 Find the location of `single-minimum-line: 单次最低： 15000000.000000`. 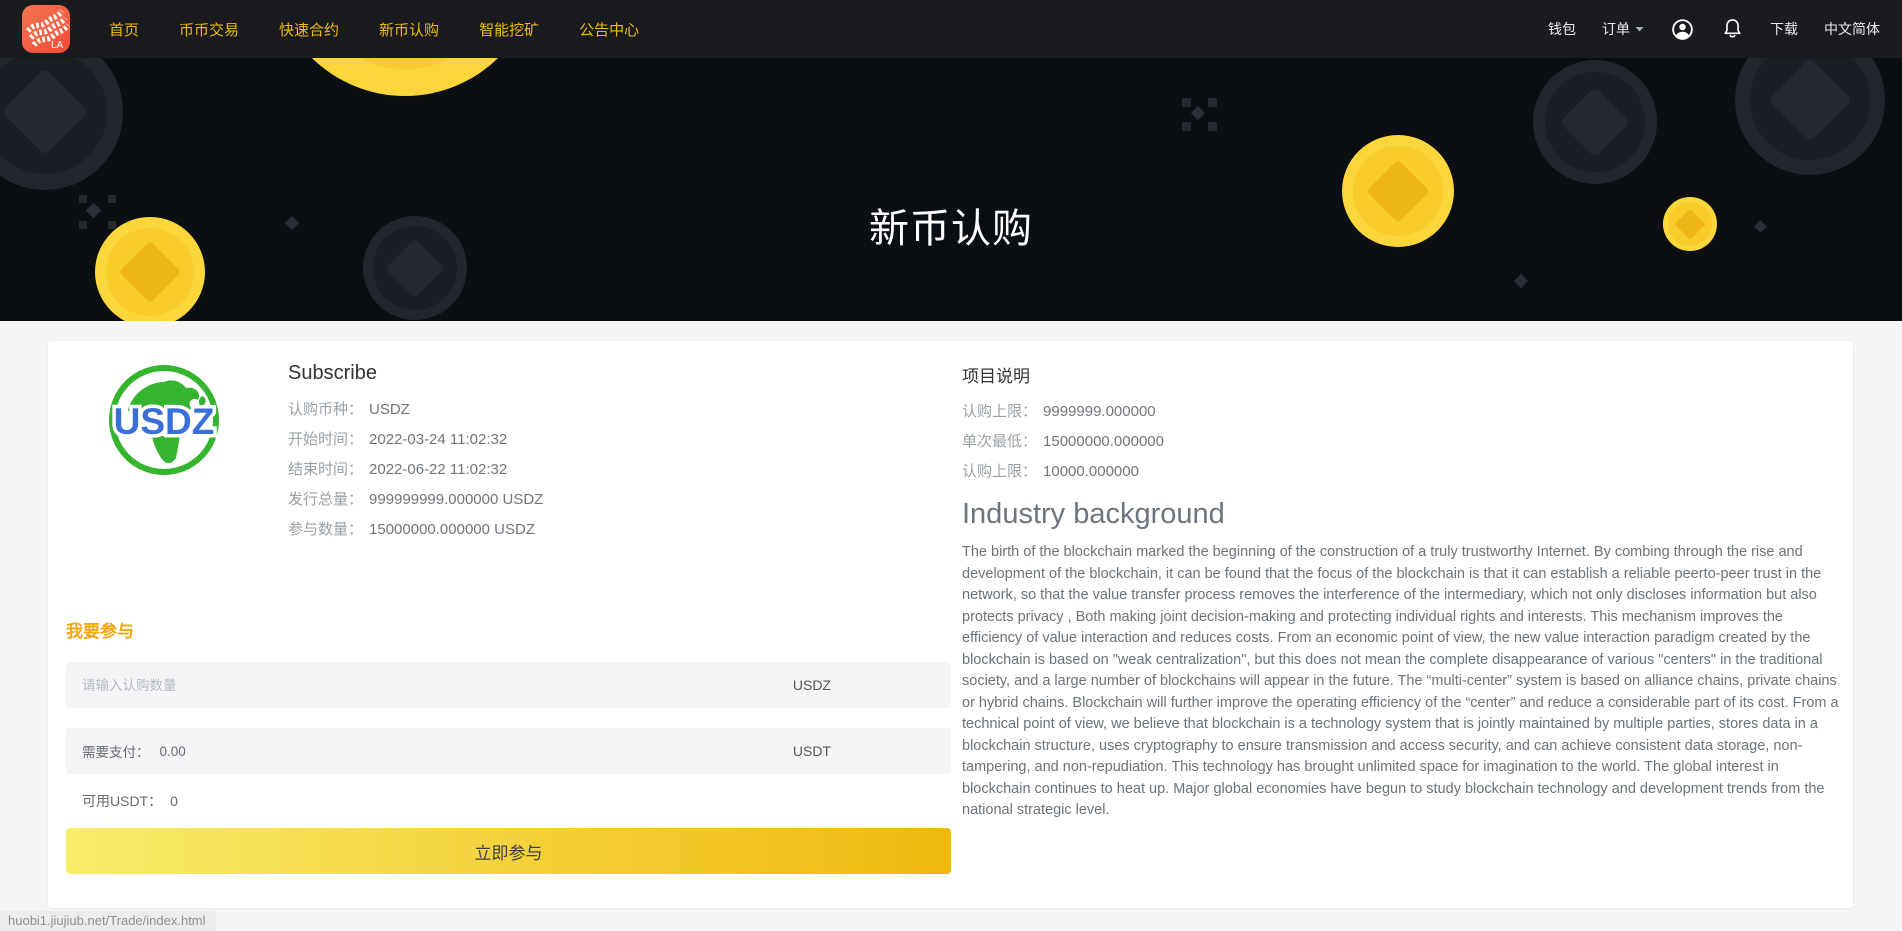

single-minimum-line: 单次最低： 15000000.000000 is located at coordinates (1063, 441).